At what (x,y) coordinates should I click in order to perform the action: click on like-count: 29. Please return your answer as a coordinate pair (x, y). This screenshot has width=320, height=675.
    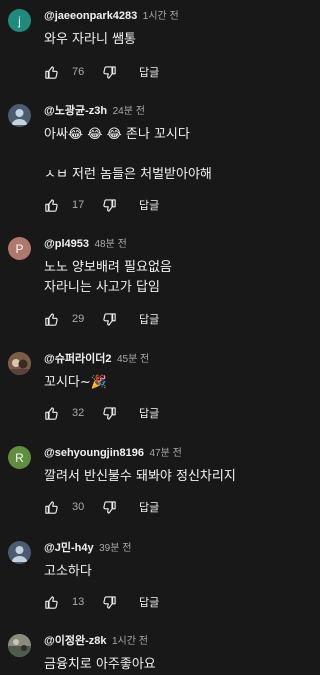
    Looking at the image, I should click on (78, 319).